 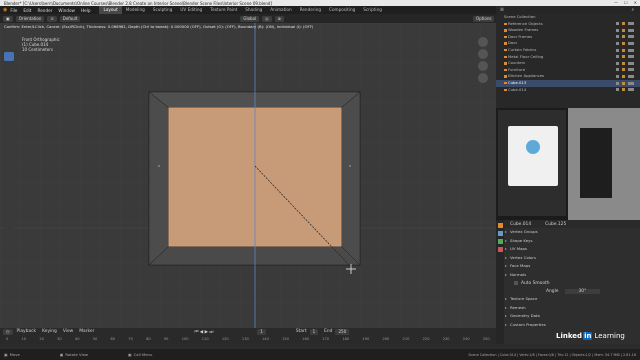 I want to click on current-frame-field: 1, so click(x=261, y=331).